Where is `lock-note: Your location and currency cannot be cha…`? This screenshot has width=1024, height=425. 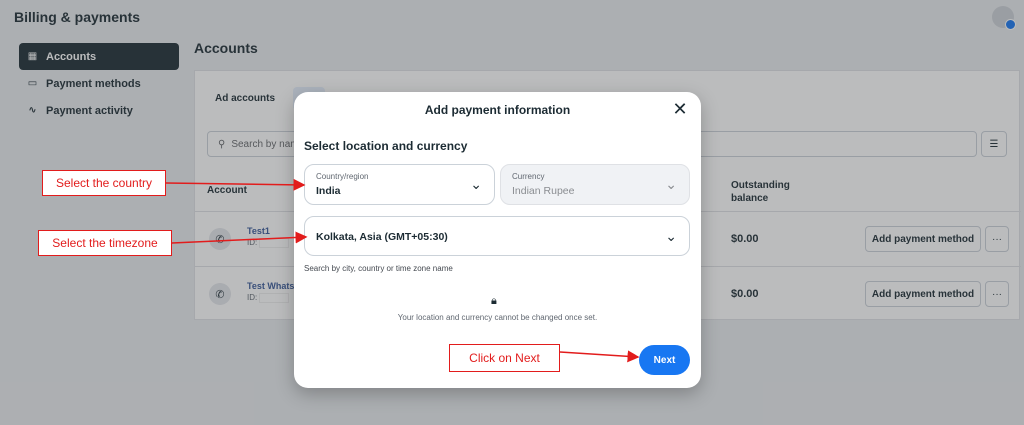
lock-note: Your location and currency cannot be cha… is located at coordinates (497, 317).